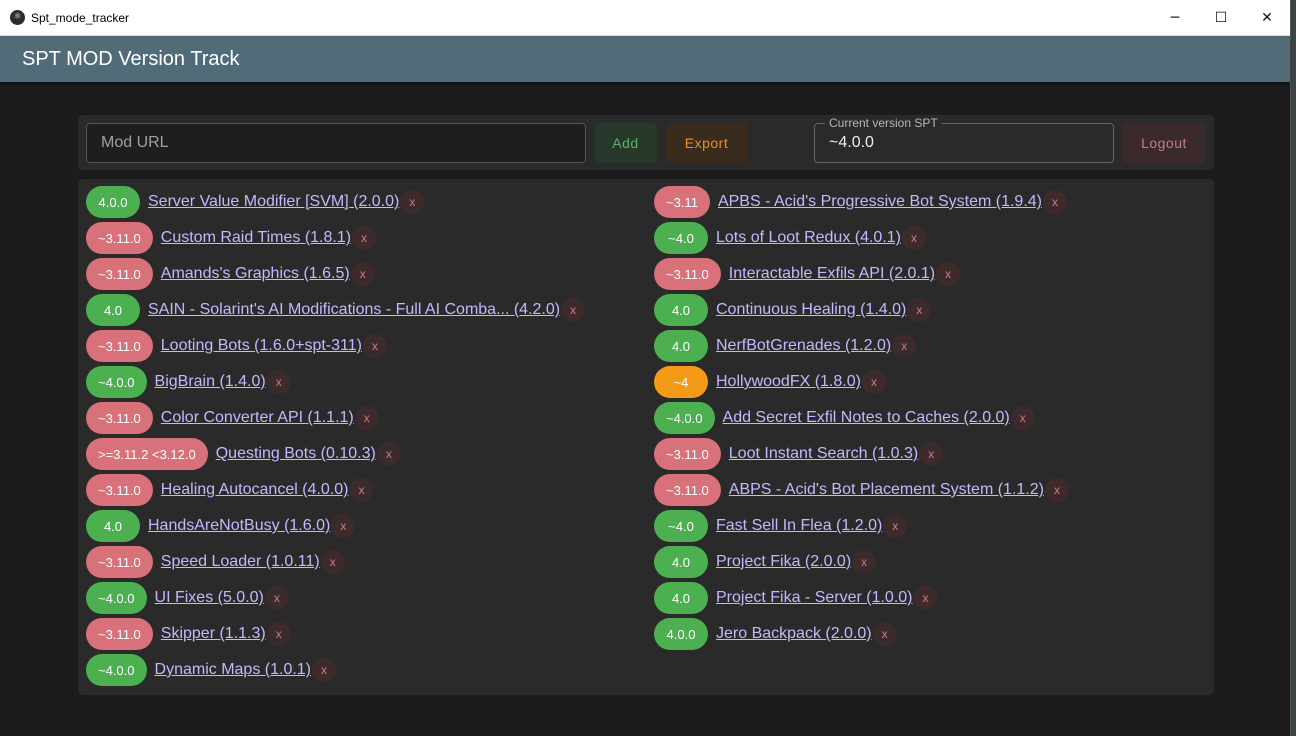 Image resolution: width=1296 pixels, height=736 pixels. Describe the element at coordinates (209, 598) in the screenshot. I see `mod-link: UI Fixes (5.0.0)` at that location.